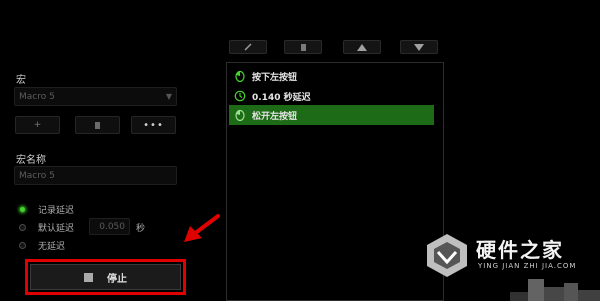 This screenshot has width=600, height=301. What do you see at coordinates (272, 96) in the screenshot?
I see `list-item: 0.140 秒延迟` at bounding box center [272, 96].